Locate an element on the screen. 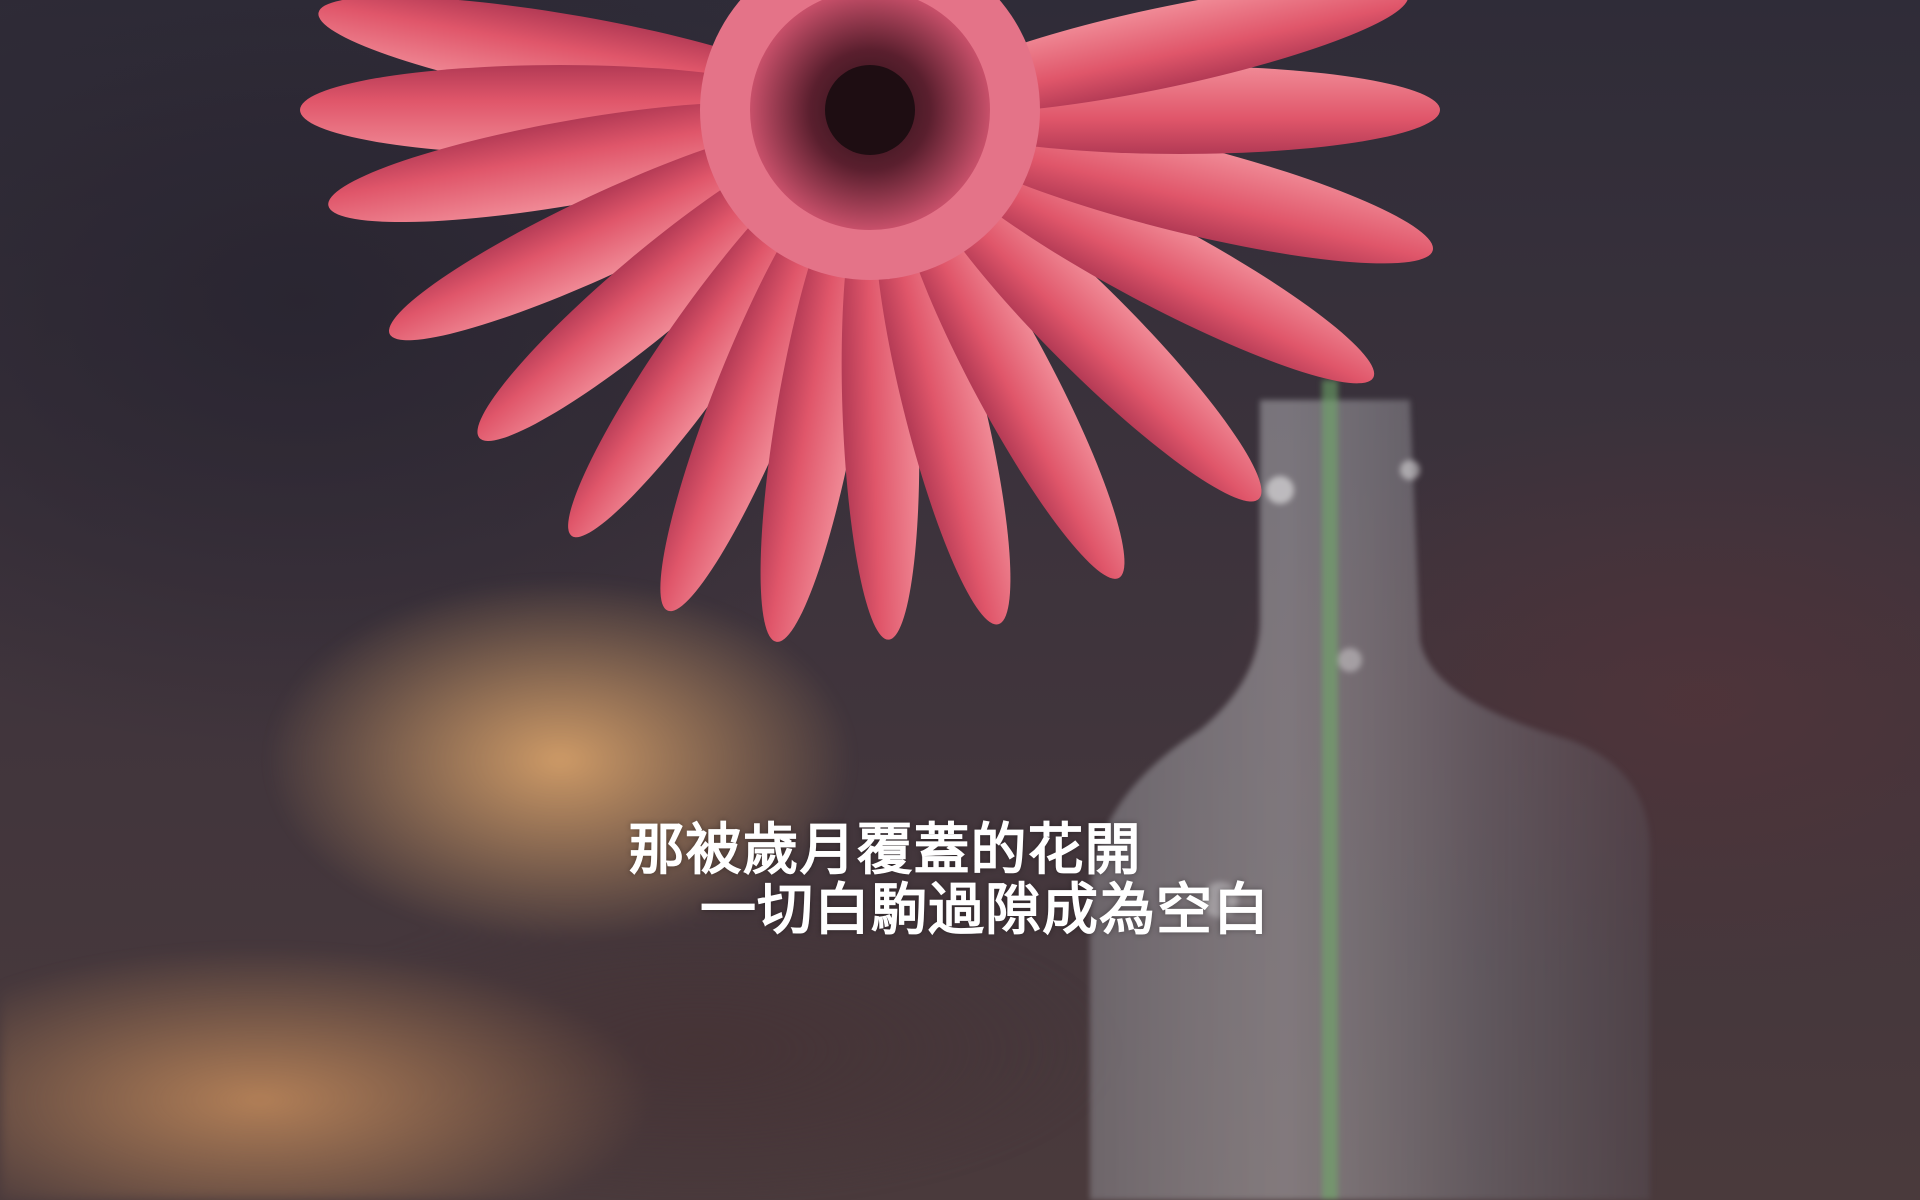  poem-line-1: 那被歲月覆蓋的花開 is located at coordinates (885, 850).